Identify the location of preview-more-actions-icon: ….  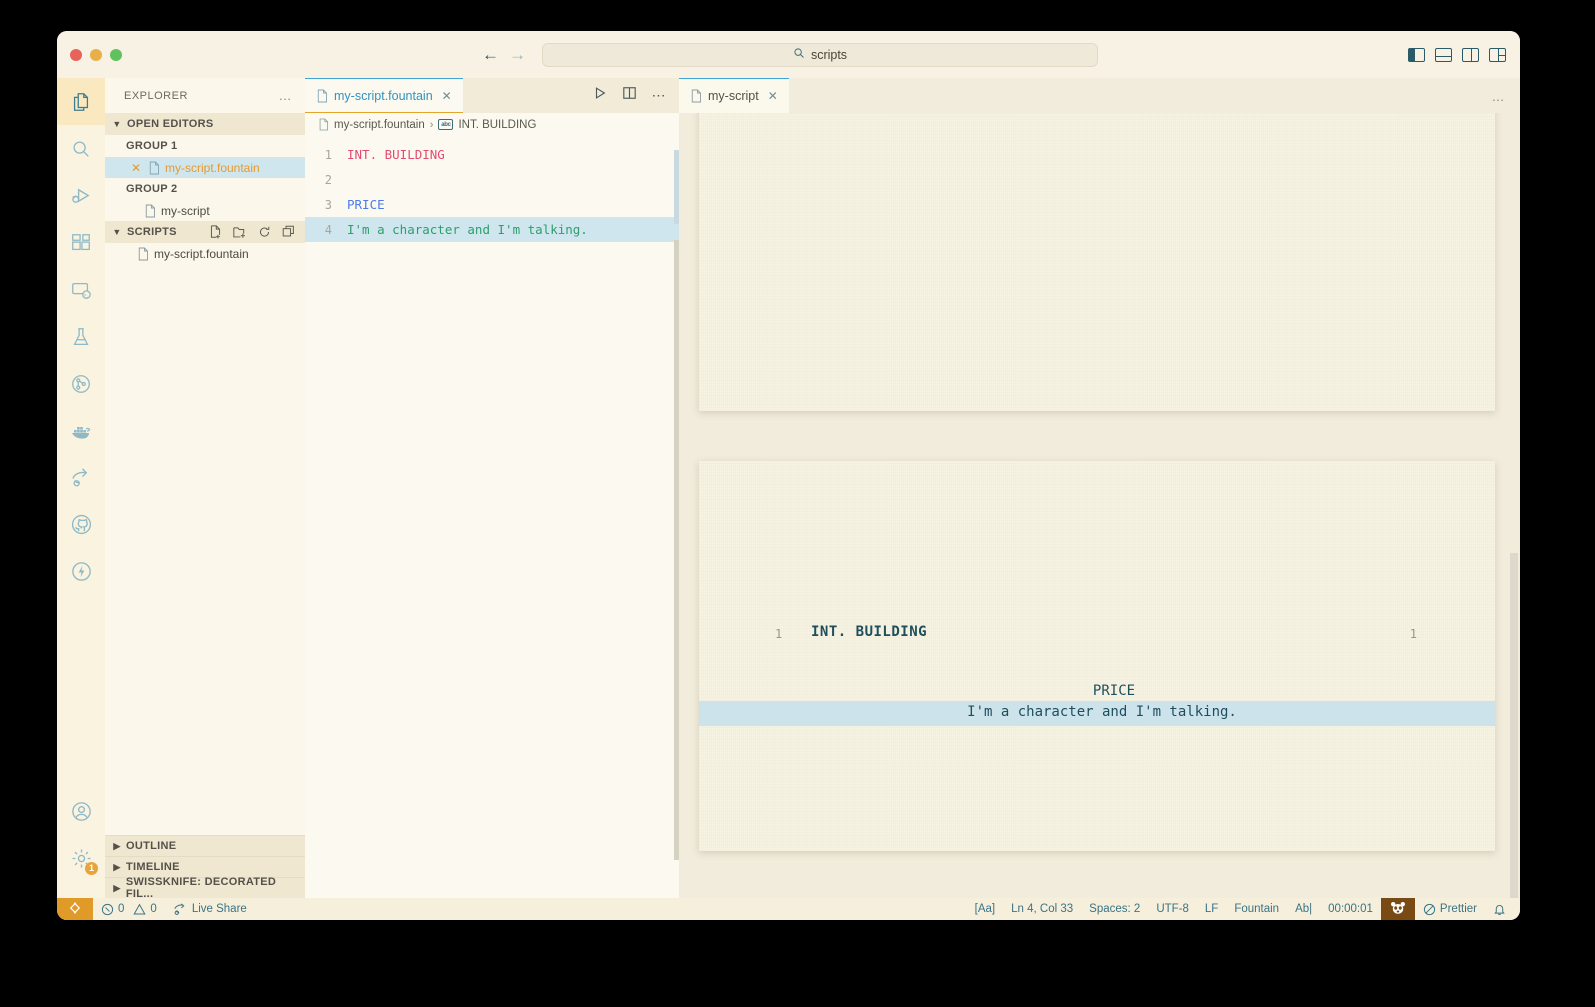
(1499, 96).